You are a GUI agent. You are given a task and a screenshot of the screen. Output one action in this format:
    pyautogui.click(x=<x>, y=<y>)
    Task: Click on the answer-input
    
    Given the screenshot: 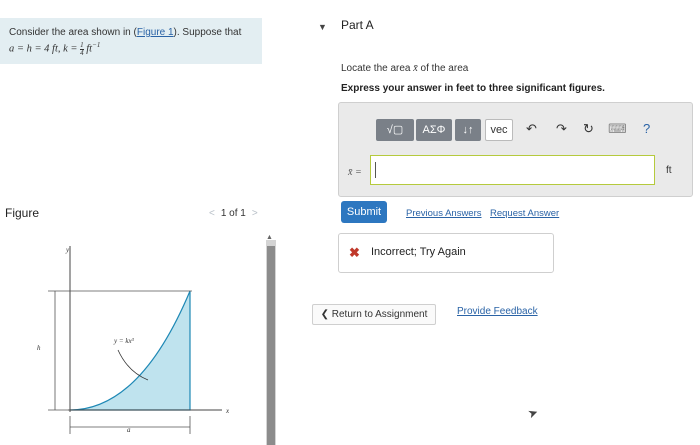 What is the action you would take?
    pyautogui.click(x=512, y=170)
    